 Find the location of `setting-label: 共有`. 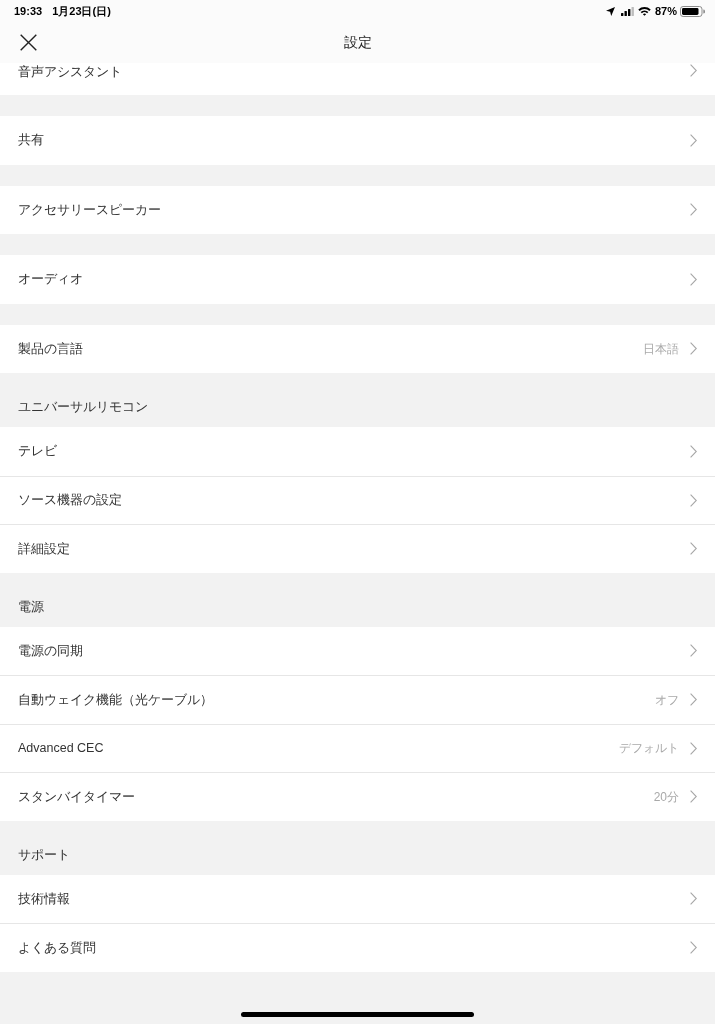

setting-label: 共有 is located at coordinates (31, 140).